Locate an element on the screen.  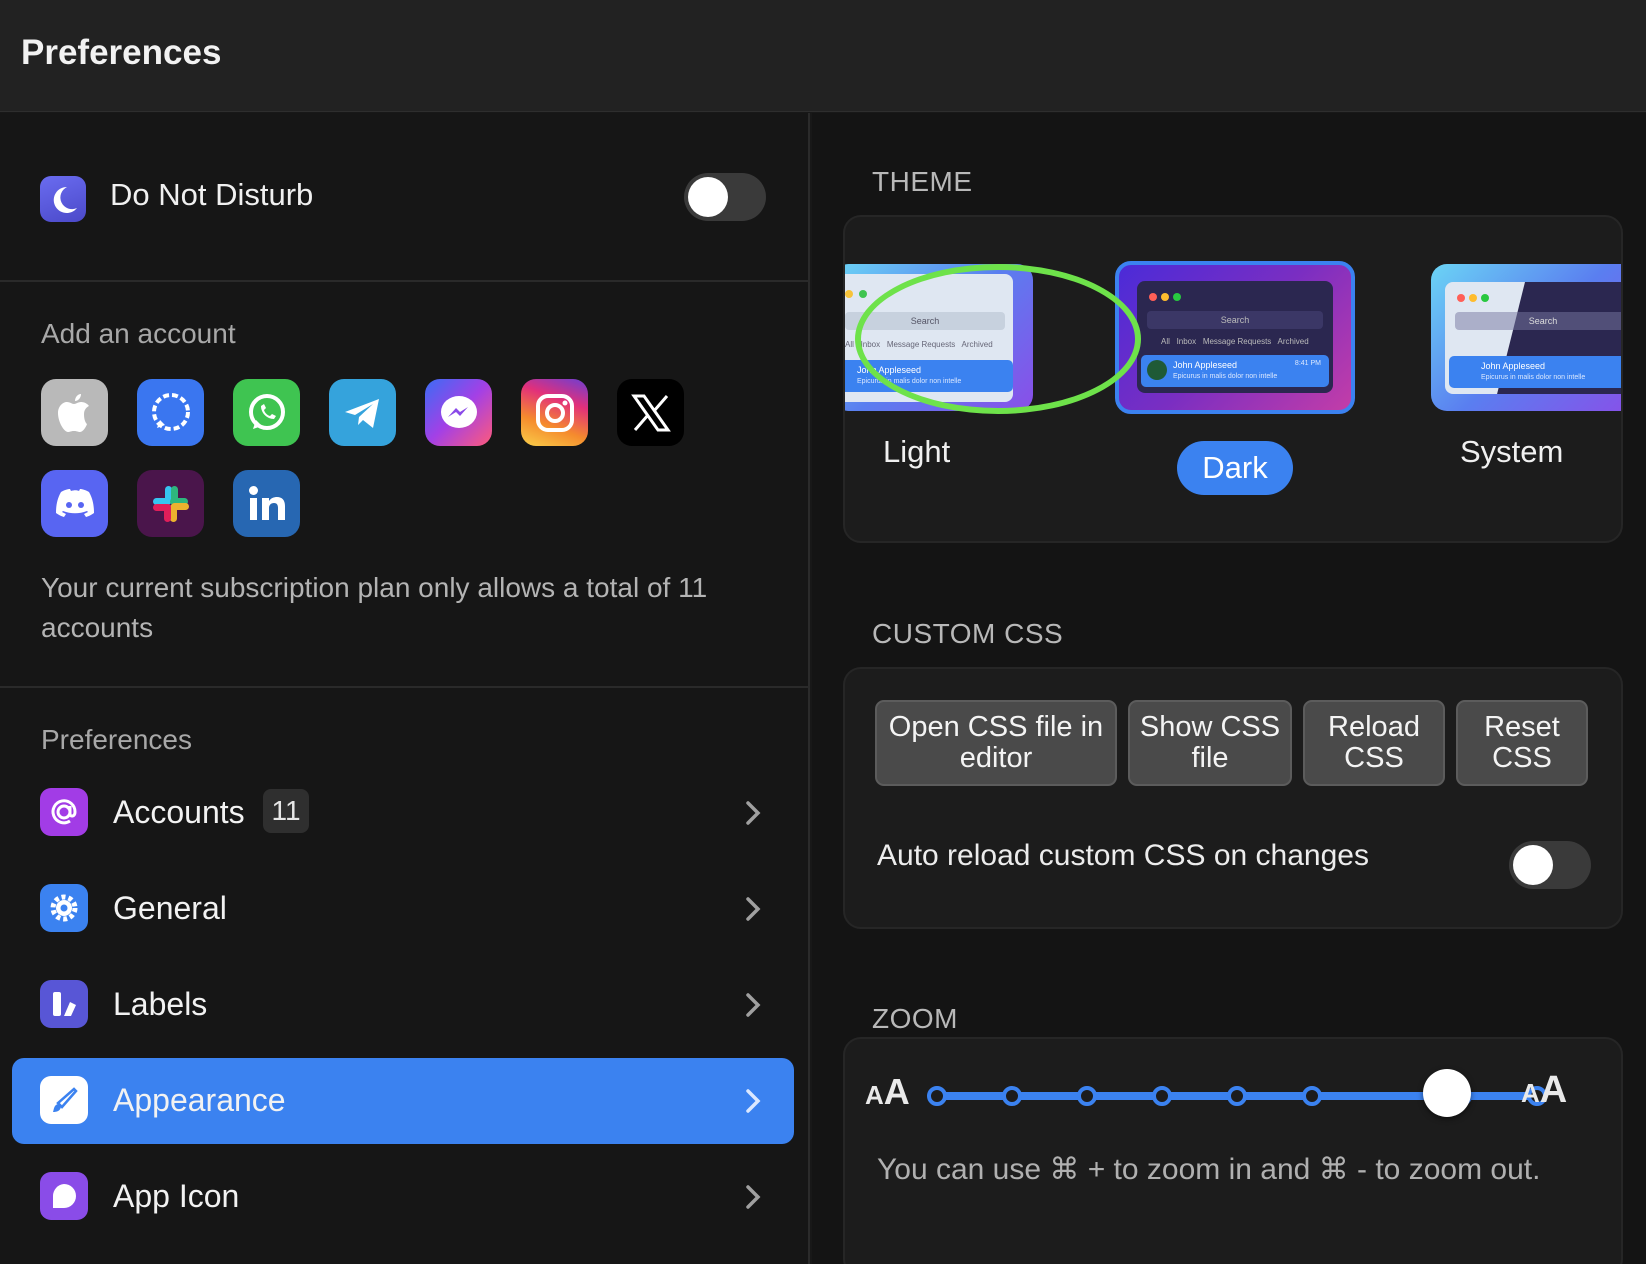
zoom-in-icon: AA is located at coordinates (1544, 1090).